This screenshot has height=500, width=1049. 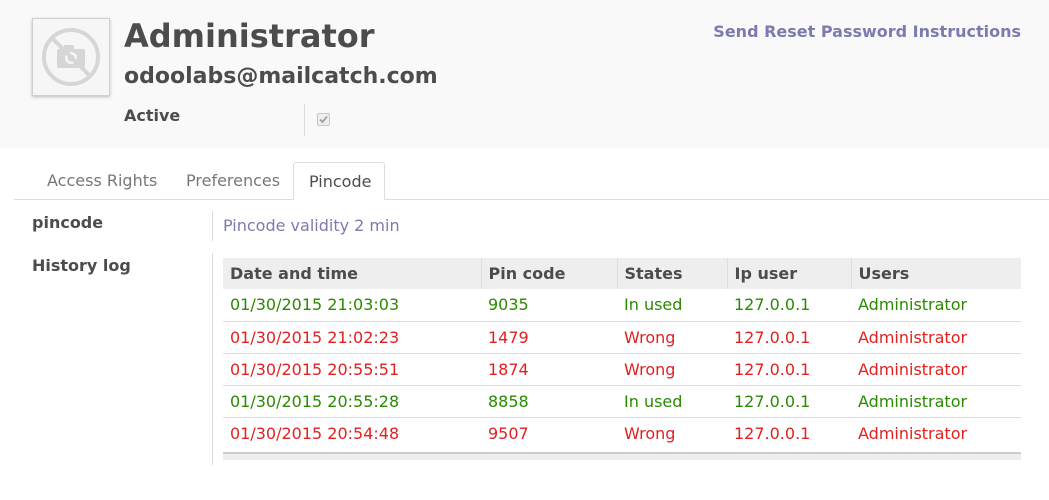 What do you see at coordinates (81, 265) in the screenshot?
I see `history-log-label: History log` at bounding box center [81, 265].